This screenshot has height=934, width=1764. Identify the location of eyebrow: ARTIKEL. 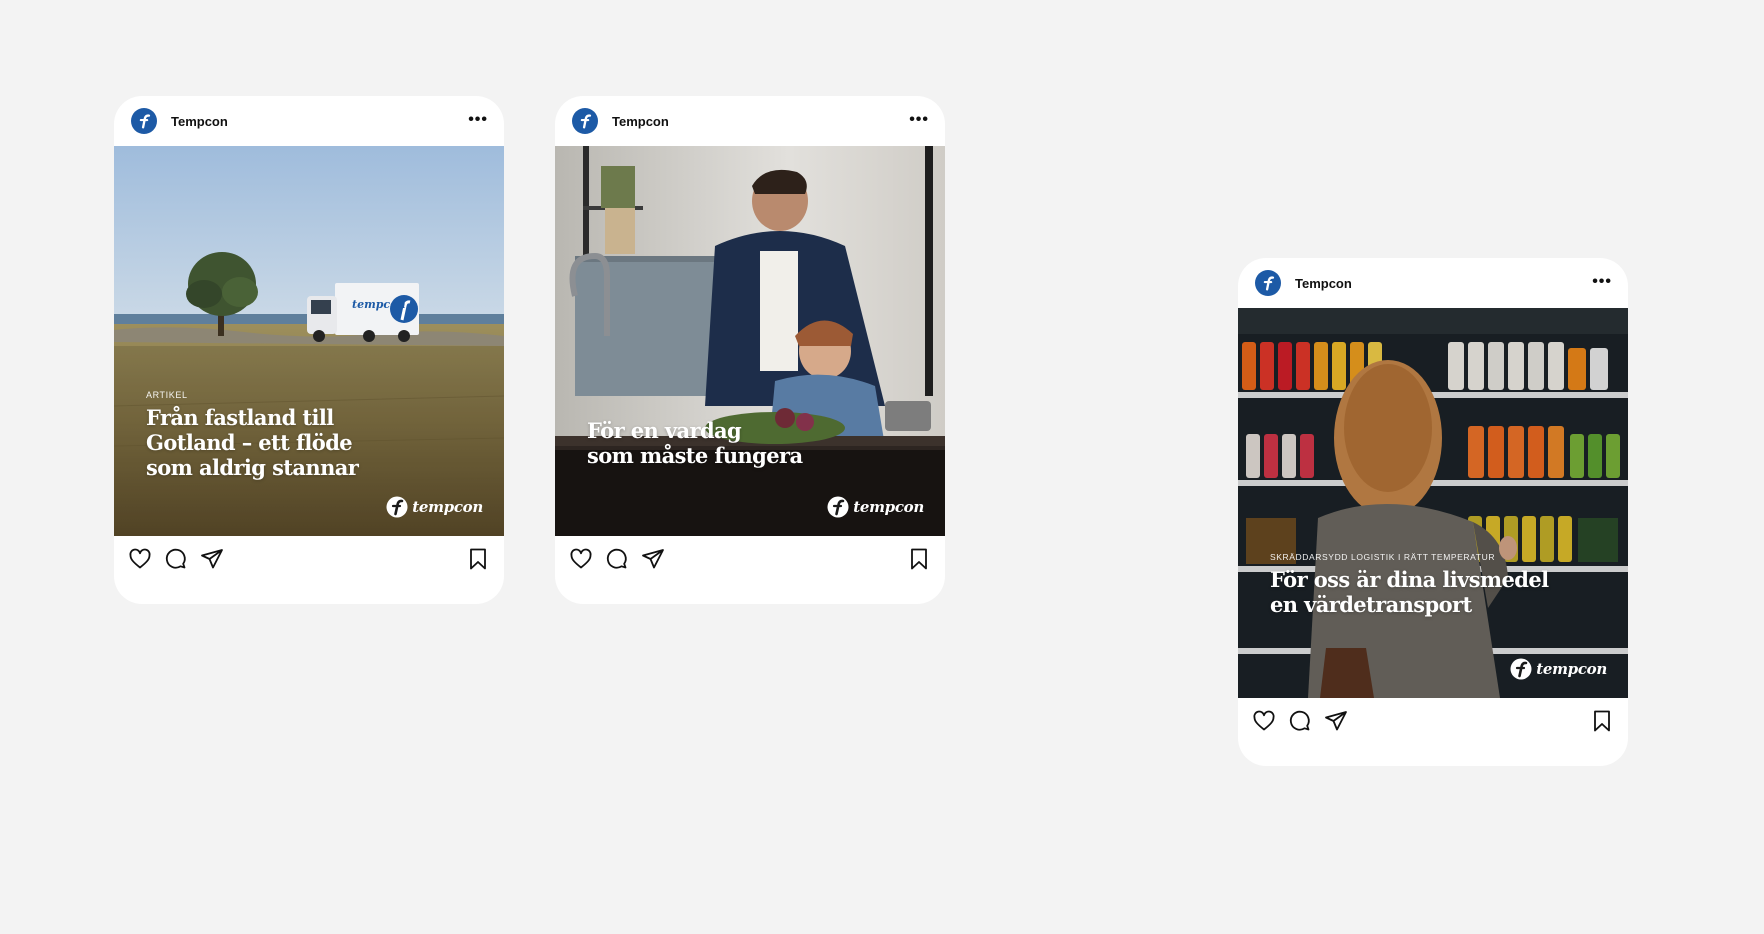
(167, 395).